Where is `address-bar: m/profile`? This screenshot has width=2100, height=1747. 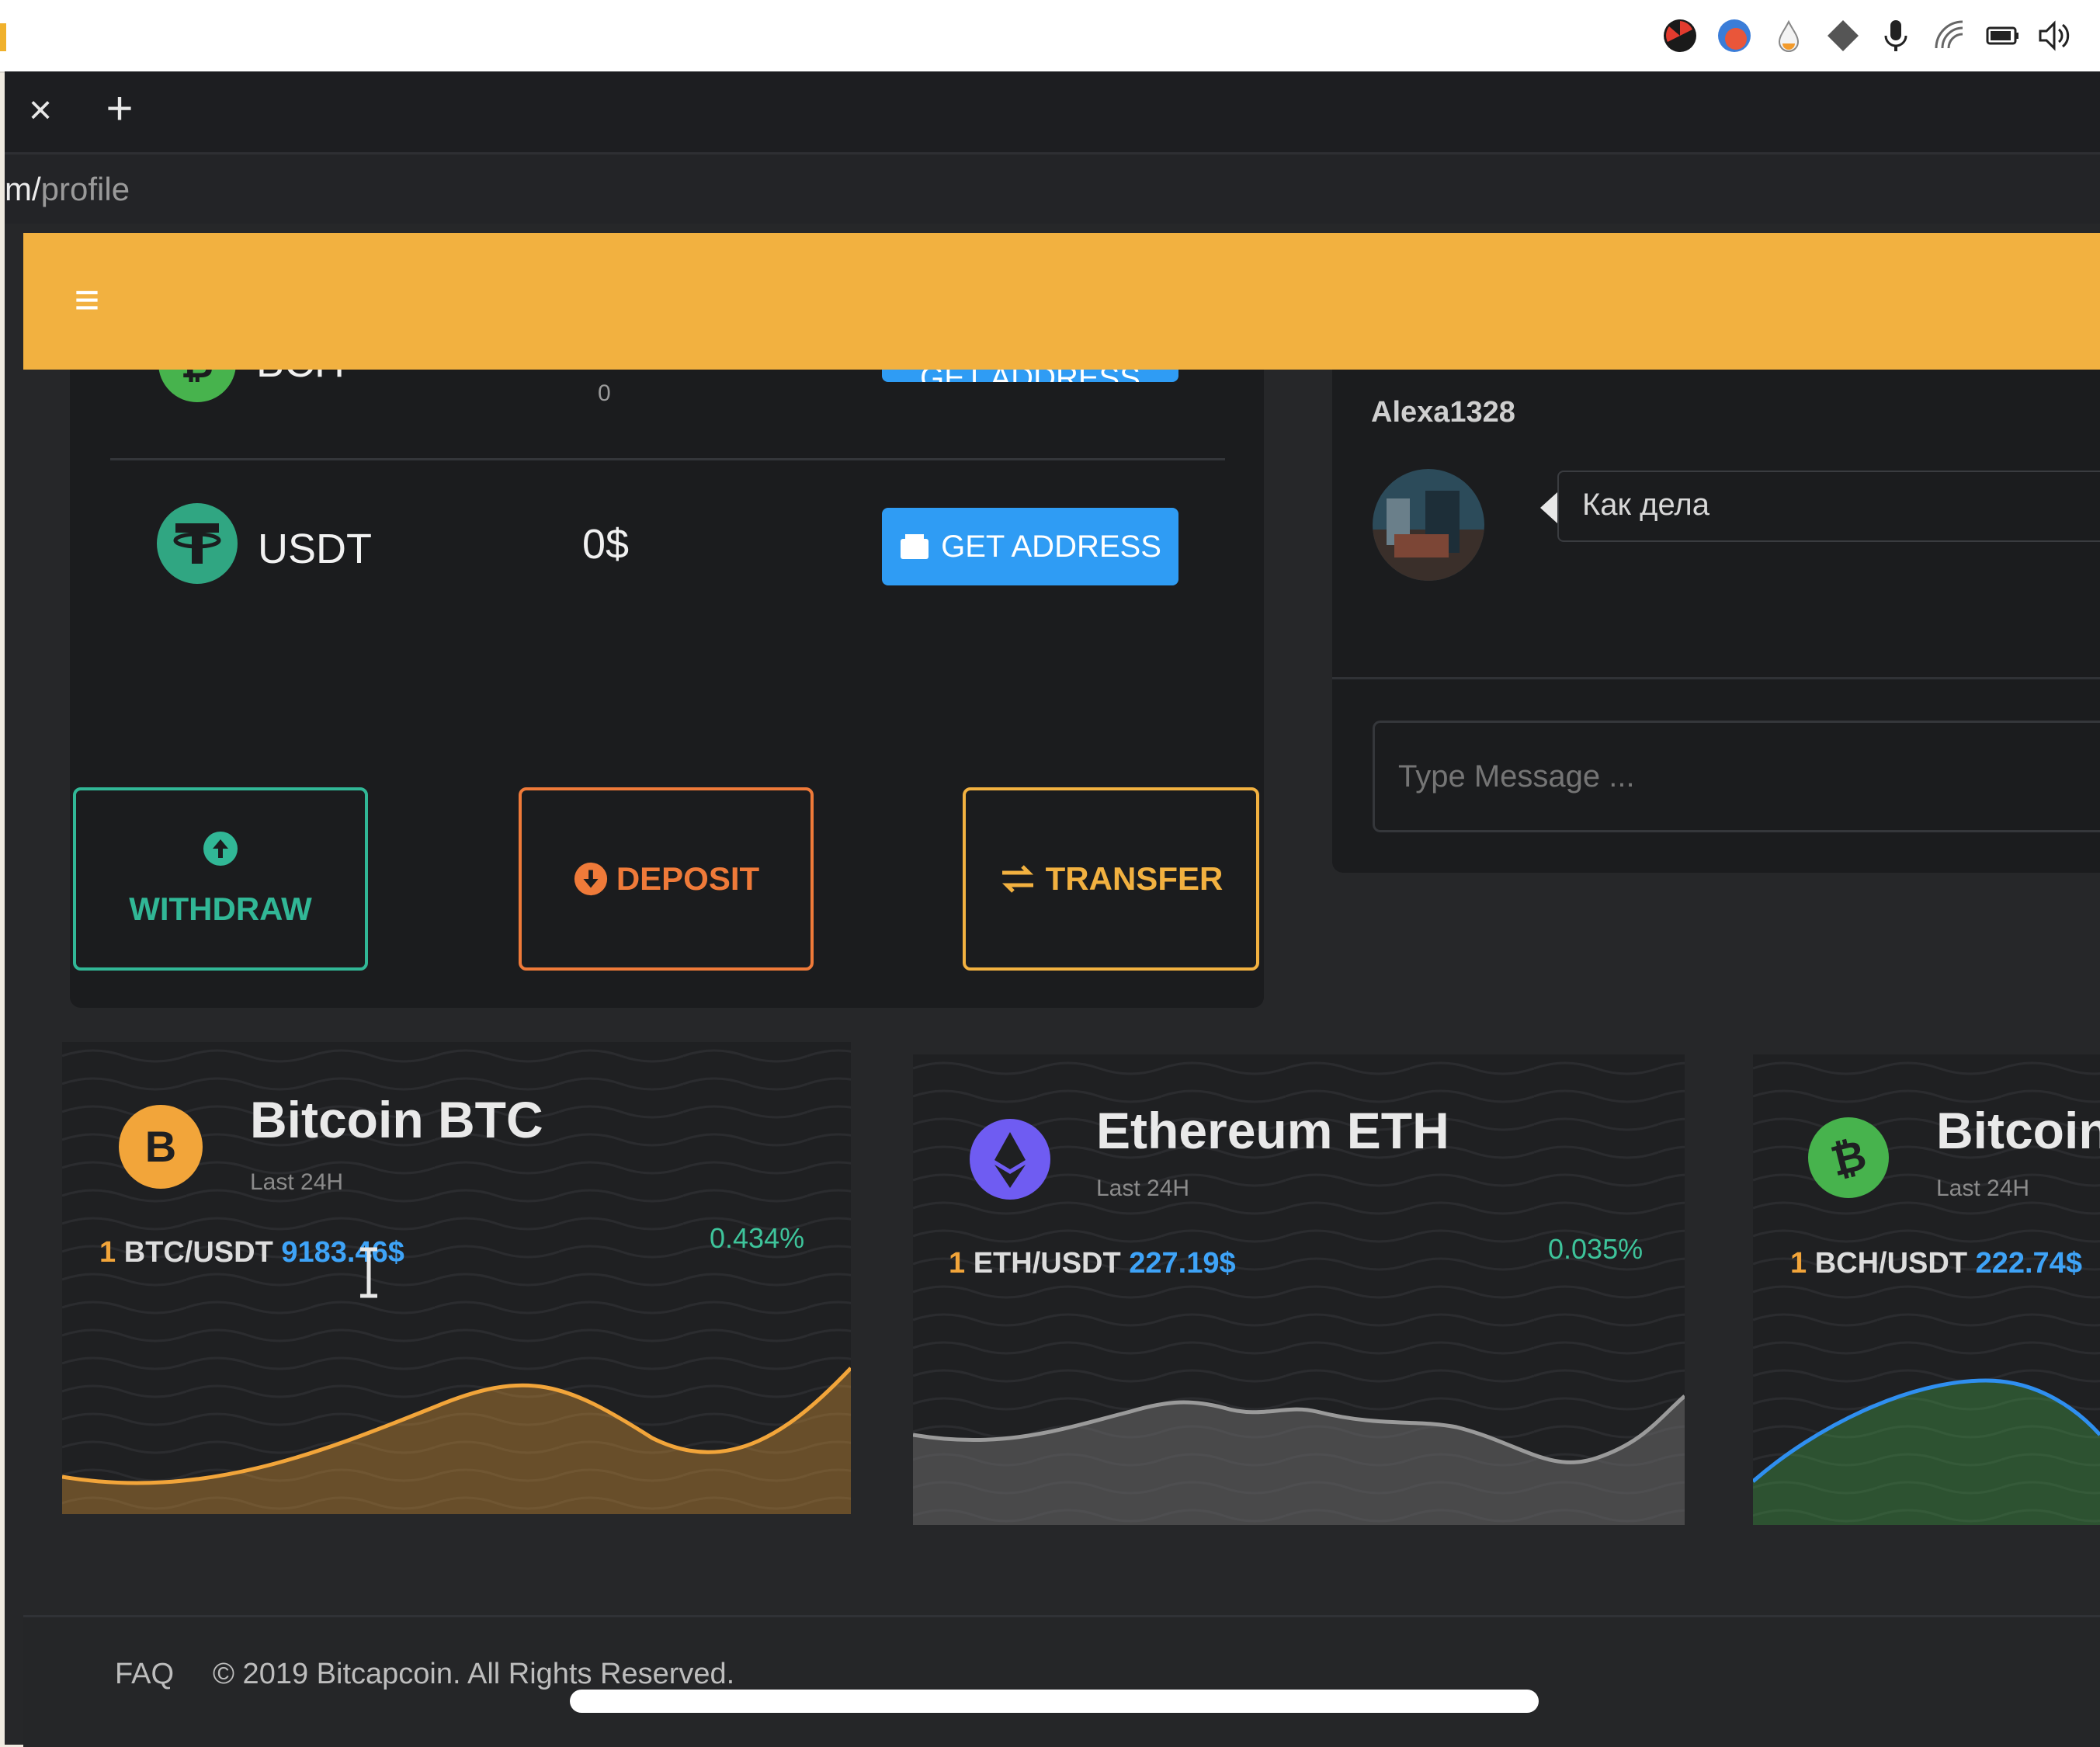
address-bar: m/profile is located at coordinates (1052, 189).